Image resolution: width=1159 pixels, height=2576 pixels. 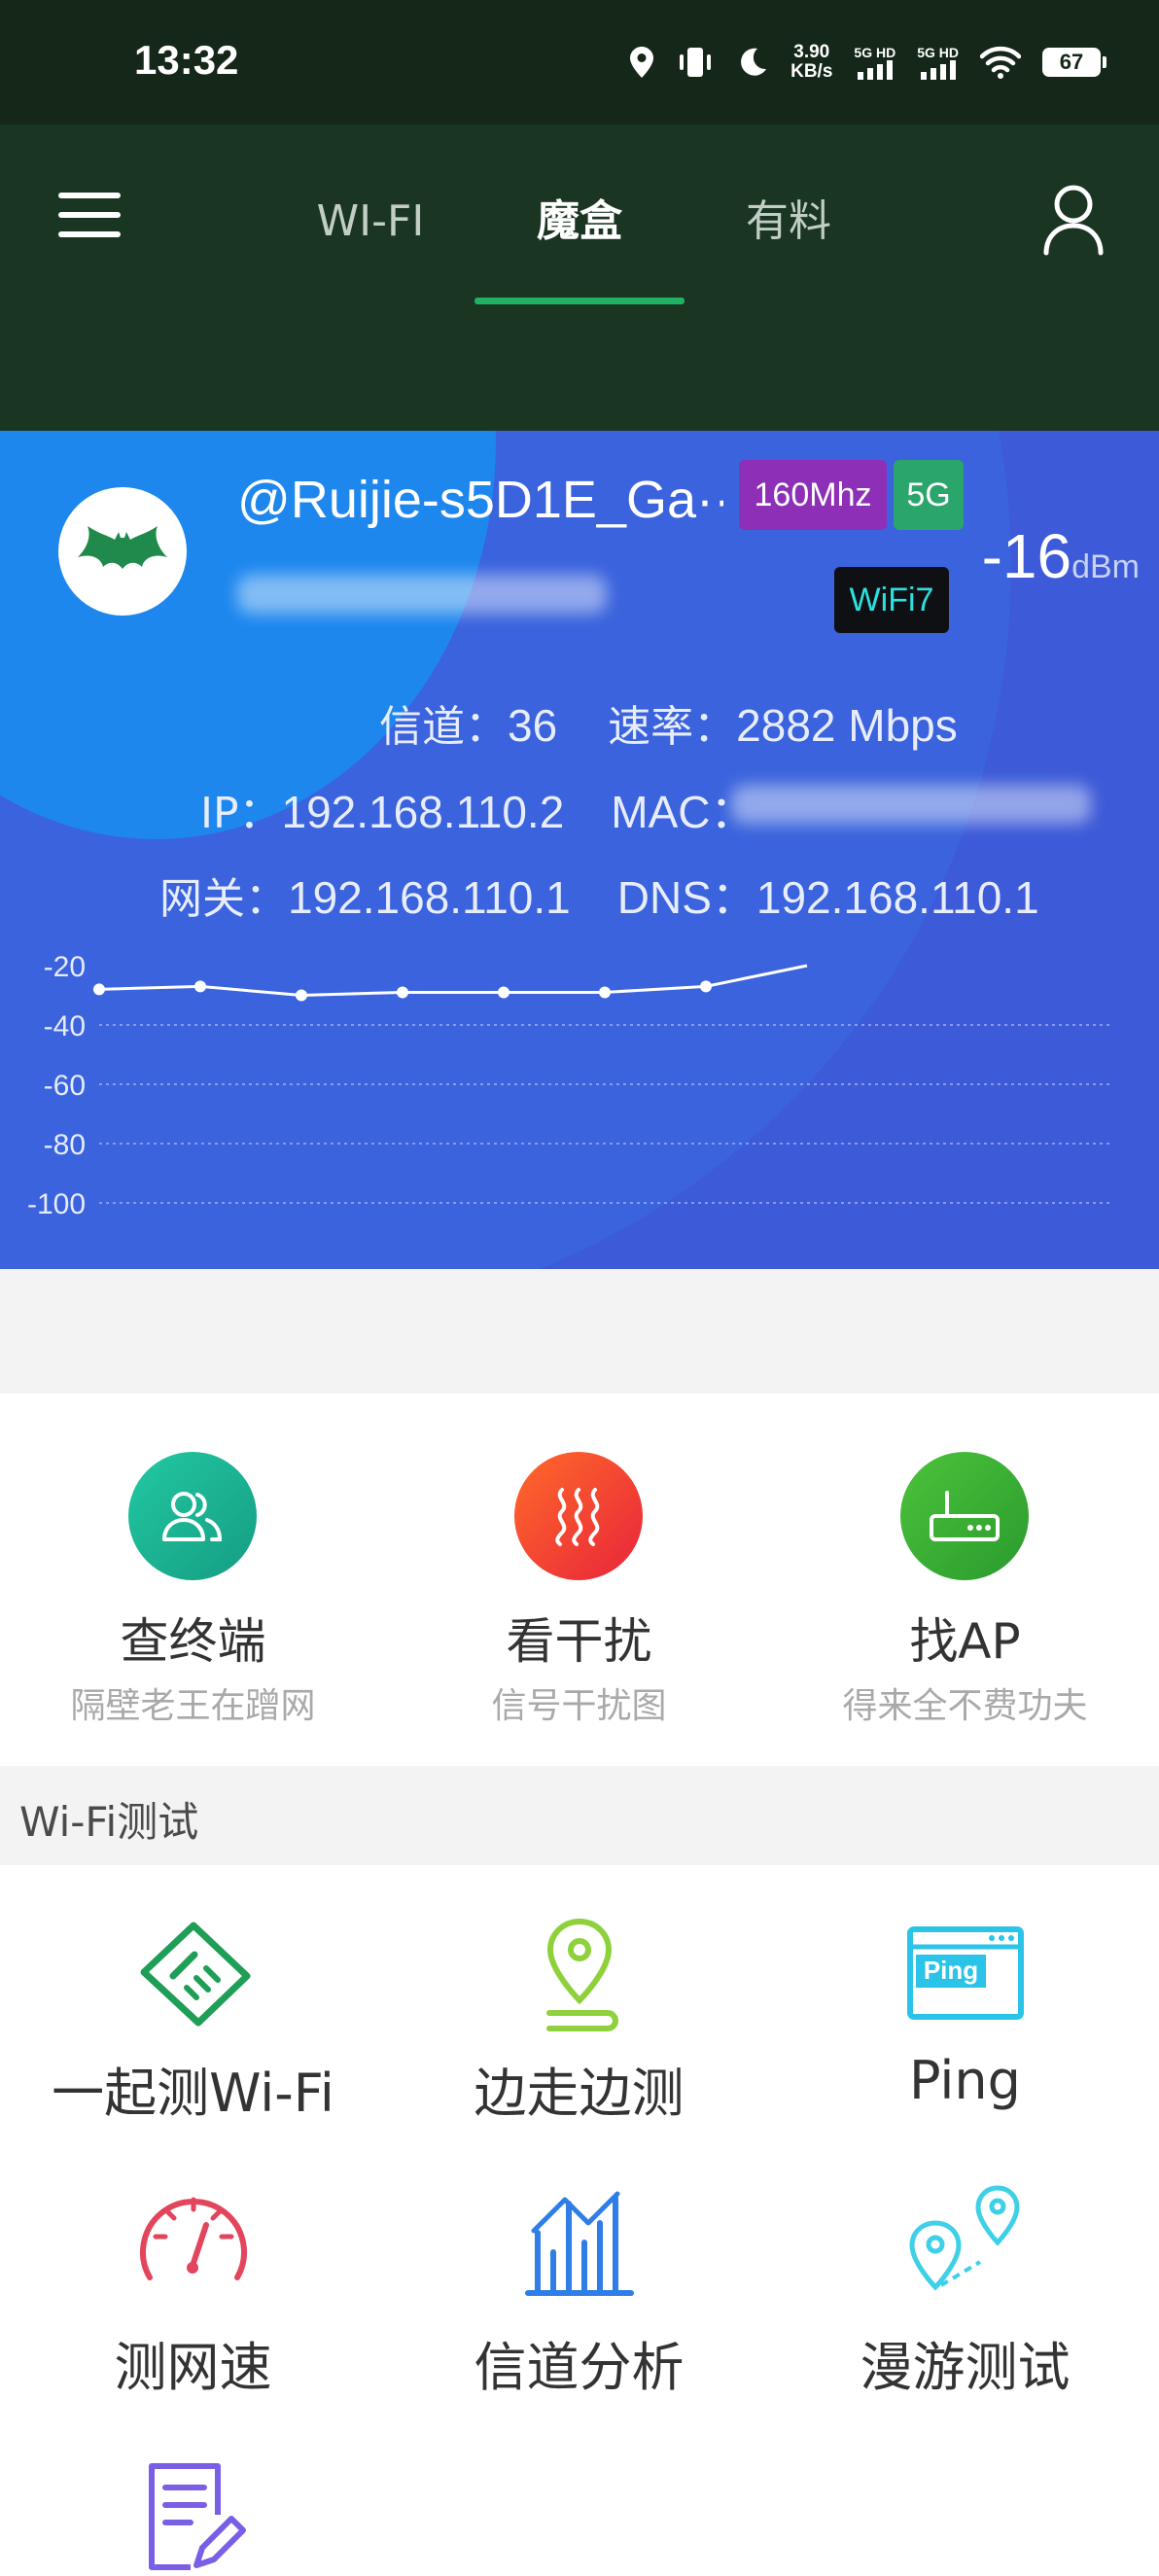 What do you see at coordinates (1106, 567) in the screenshot?
I see `rssi-unit: dBm` at bounding box center [1106, 567].